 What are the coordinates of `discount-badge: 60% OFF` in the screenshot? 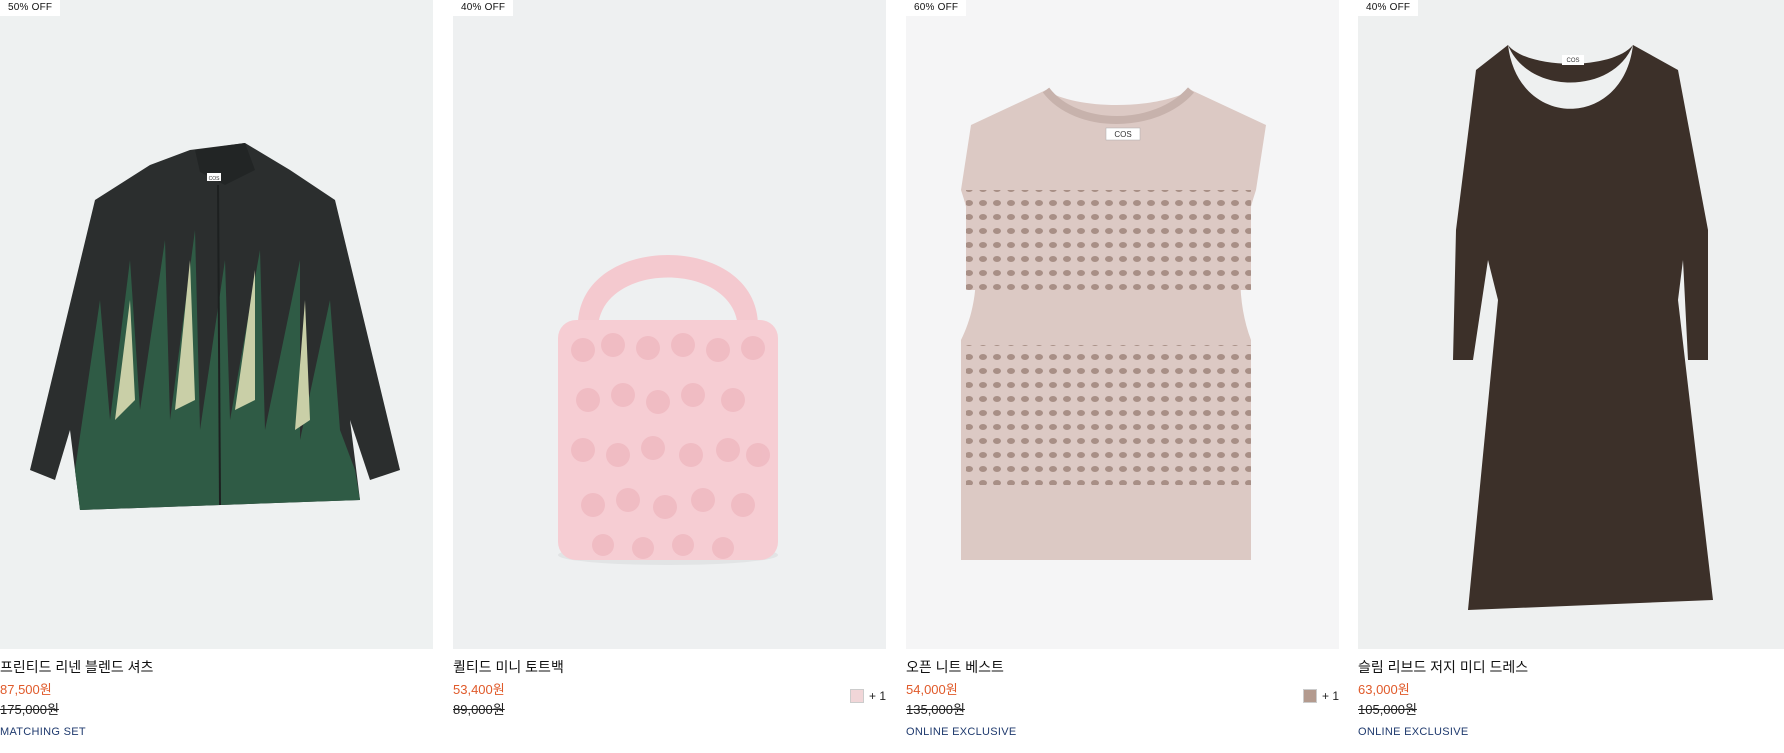 It's located at (936, 8).